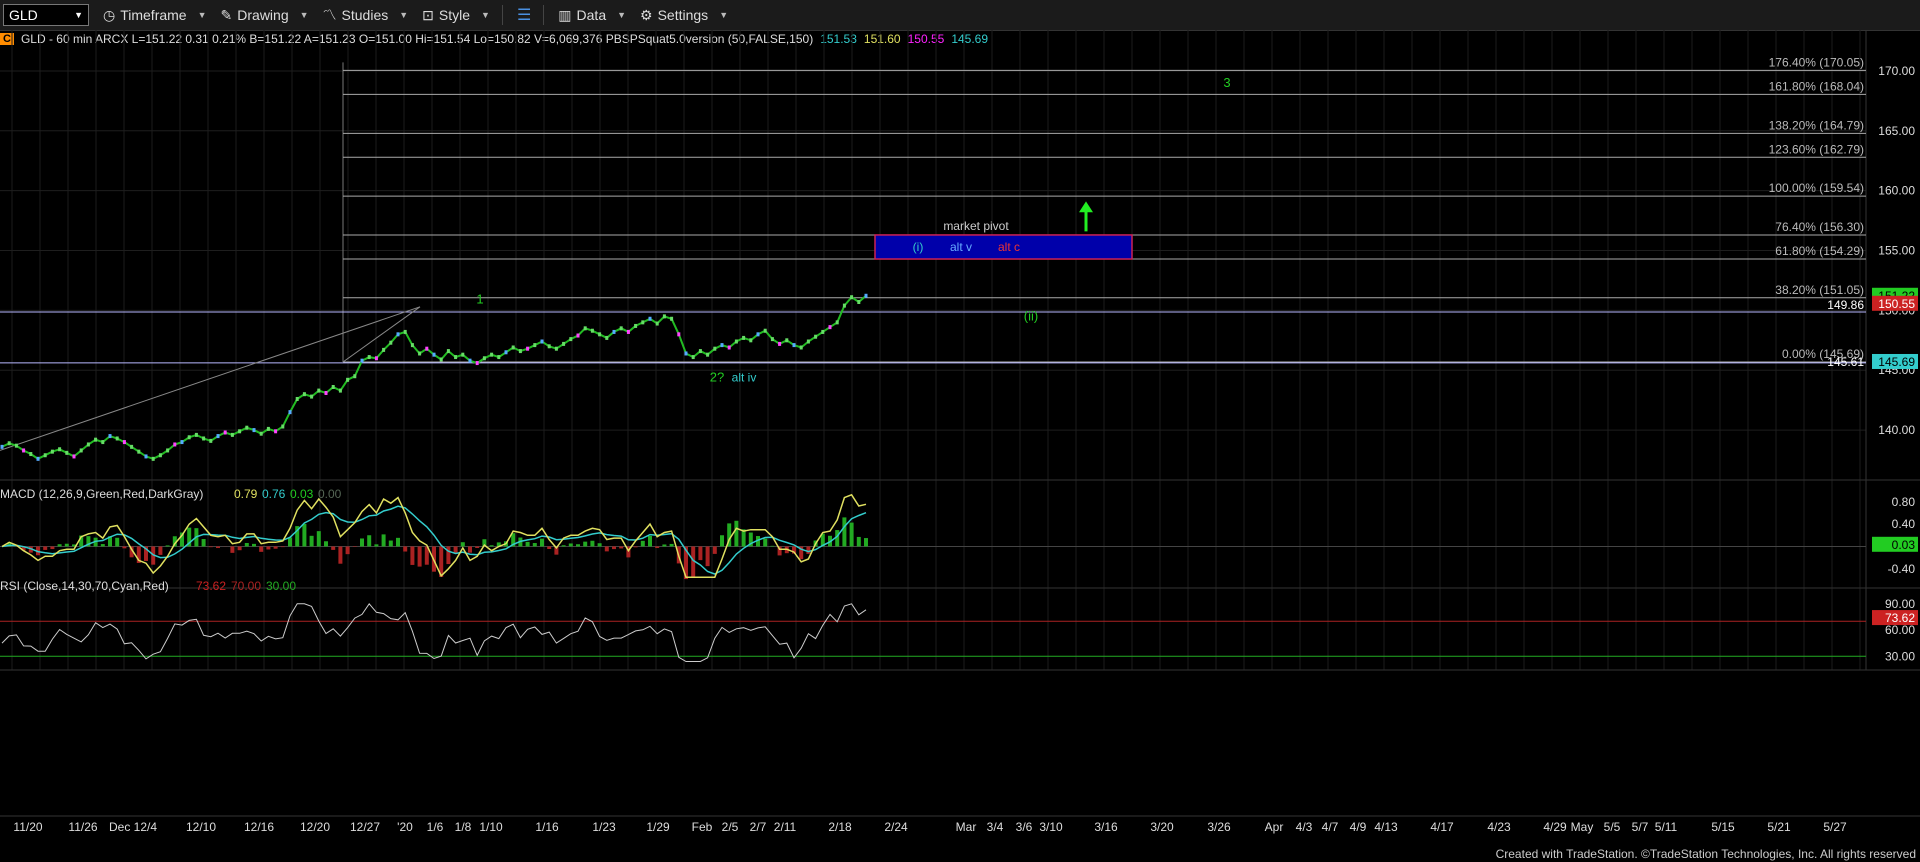  I want to click on time-tick-label: 3/10, so click(1051, 827).